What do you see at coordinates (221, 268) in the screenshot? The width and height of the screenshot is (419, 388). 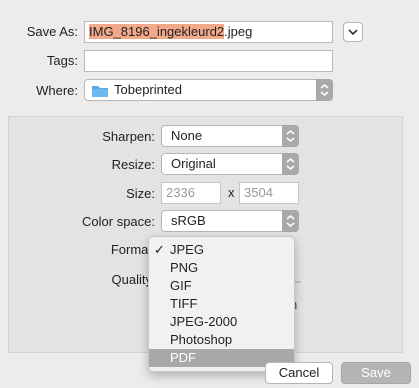 I see `menu-item-png: PNG` at bounding box center [221, 268].